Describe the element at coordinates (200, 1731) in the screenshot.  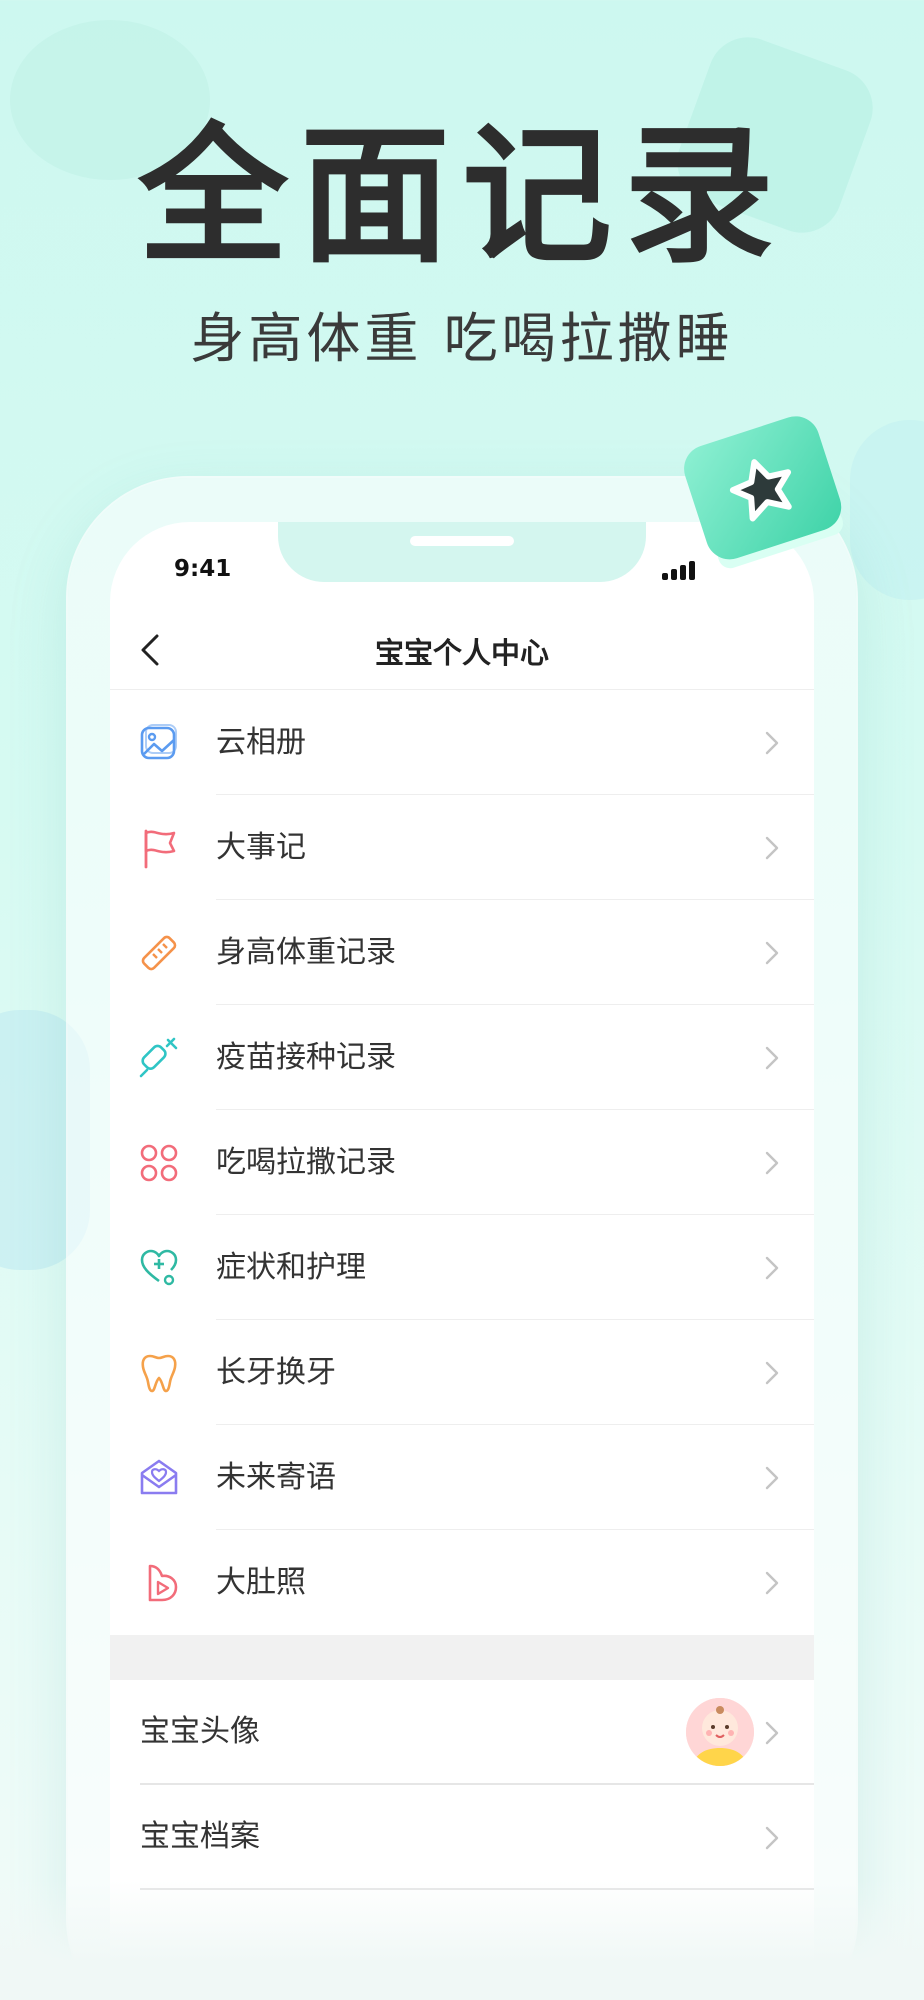
I see `profile-item-label: 宝宝头像` at that location.